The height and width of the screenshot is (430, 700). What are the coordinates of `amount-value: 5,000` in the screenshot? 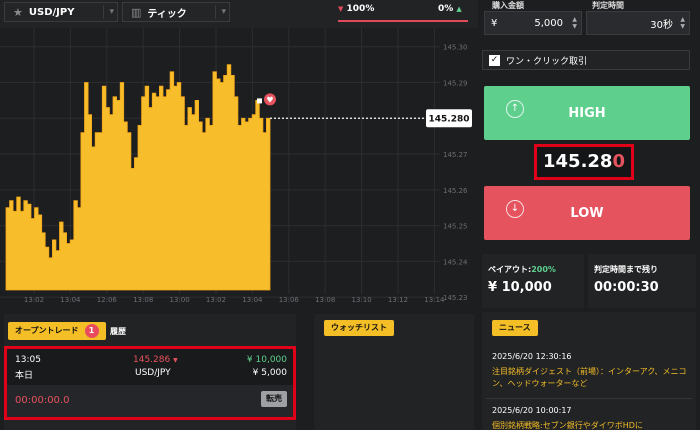 It's located at (548, 23).